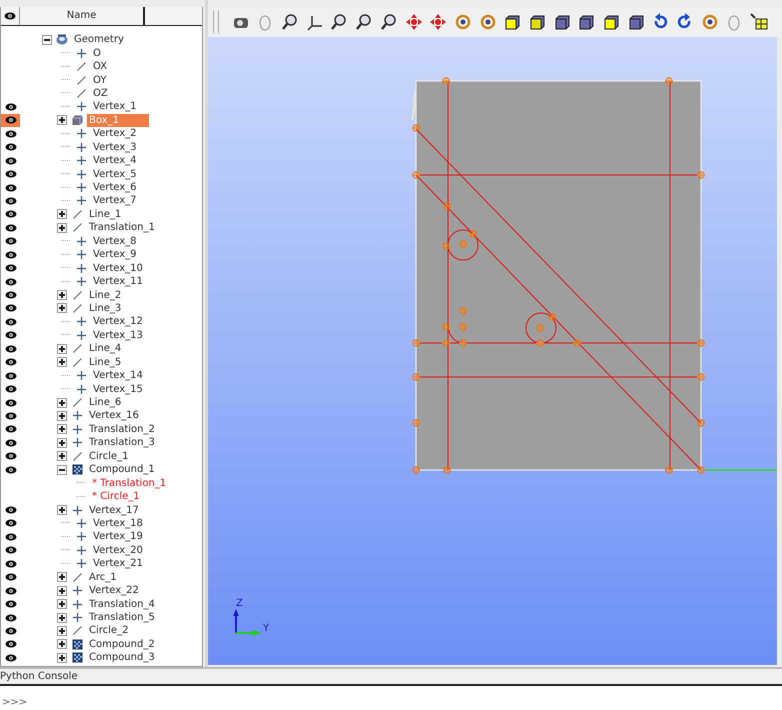  Describe the element at coordinates (122, 617) in the screenshot. I see `tree-item: Translation_5` at that location.